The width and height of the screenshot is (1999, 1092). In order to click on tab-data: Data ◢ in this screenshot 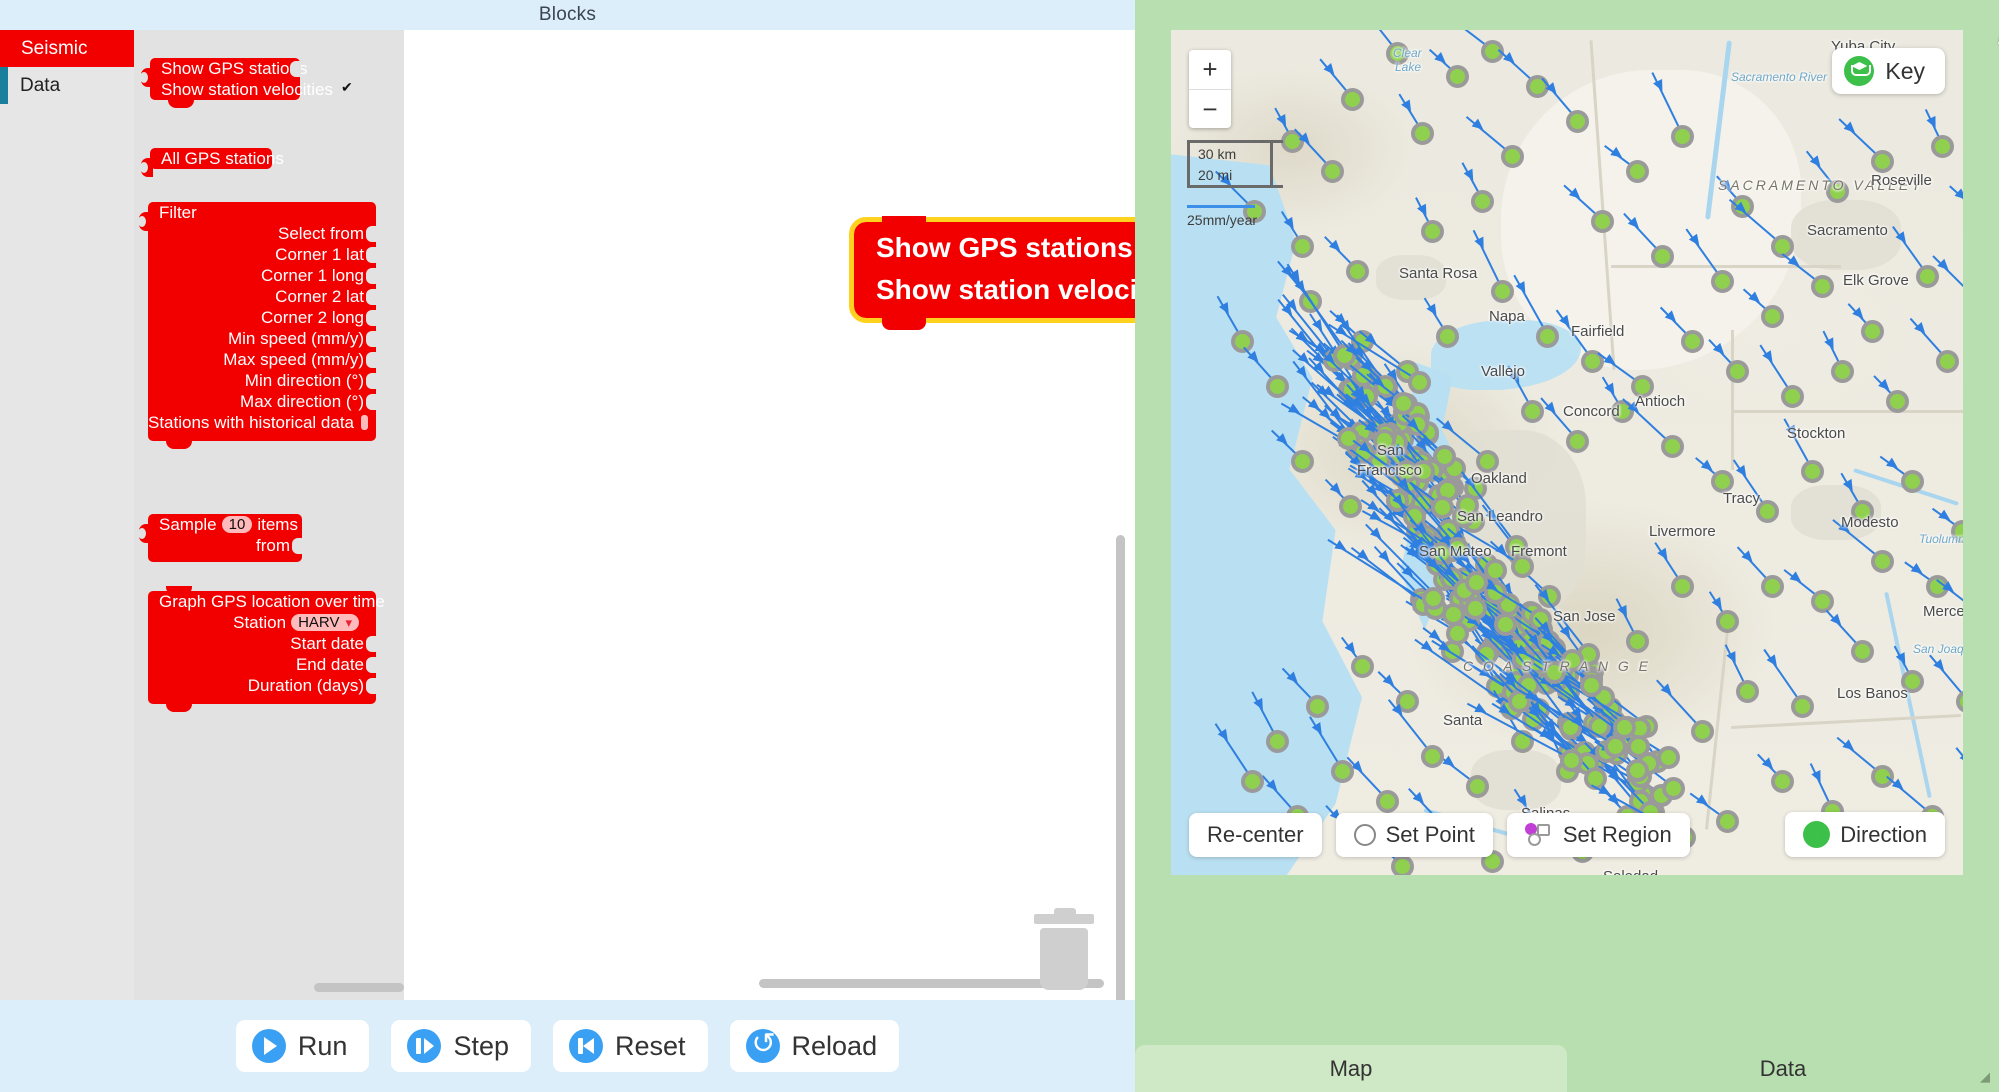, I will do `click(1783, 1068)`.